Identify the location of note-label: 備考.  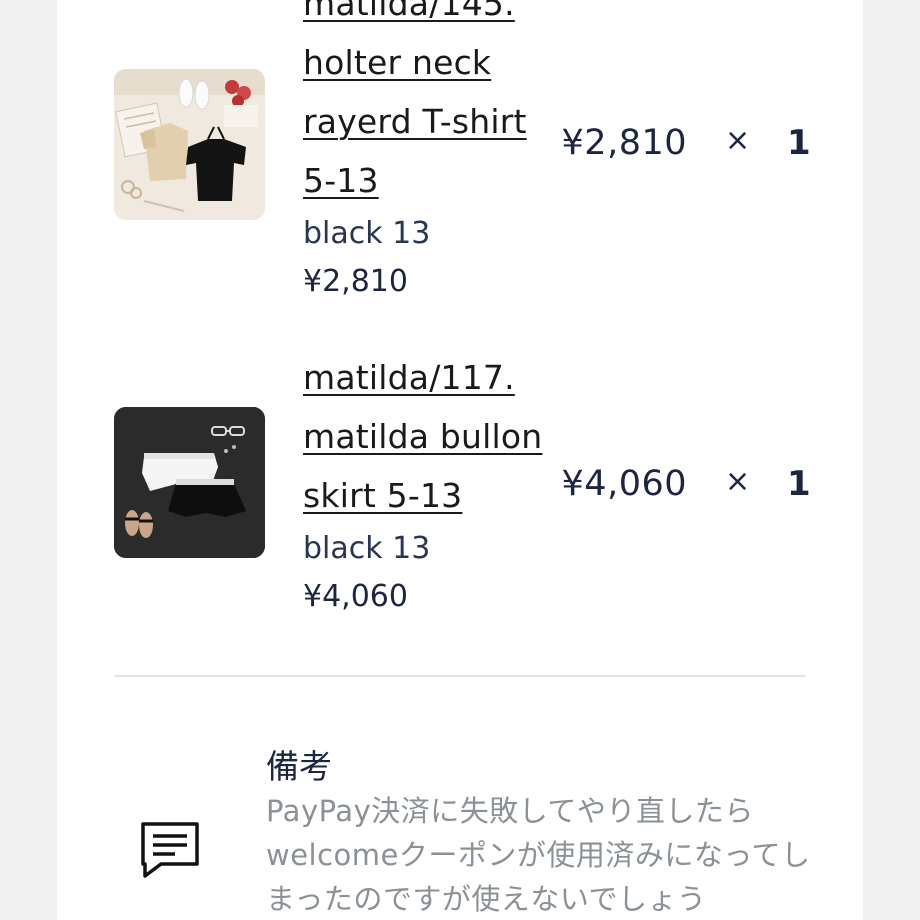
(299, 766).